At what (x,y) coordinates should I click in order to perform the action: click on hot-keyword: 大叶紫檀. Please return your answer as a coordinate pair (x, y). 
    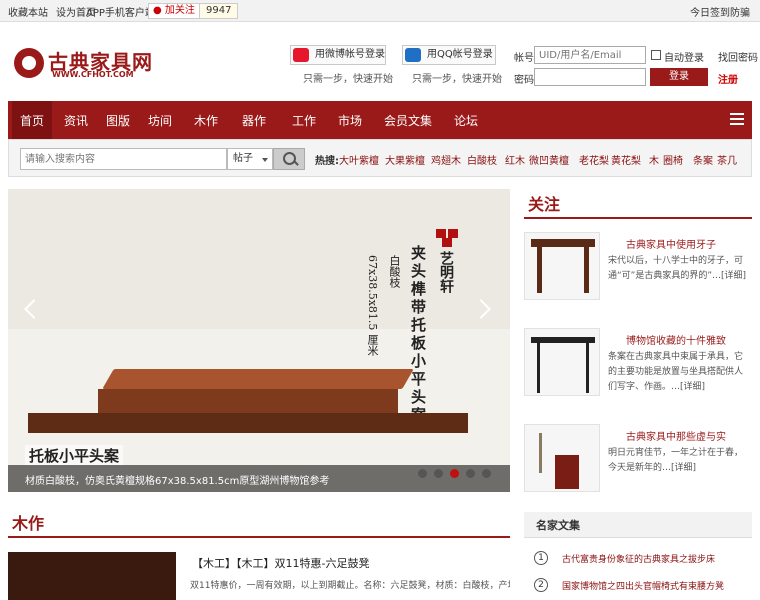
    Looking at the image, I should click on (359, 159).